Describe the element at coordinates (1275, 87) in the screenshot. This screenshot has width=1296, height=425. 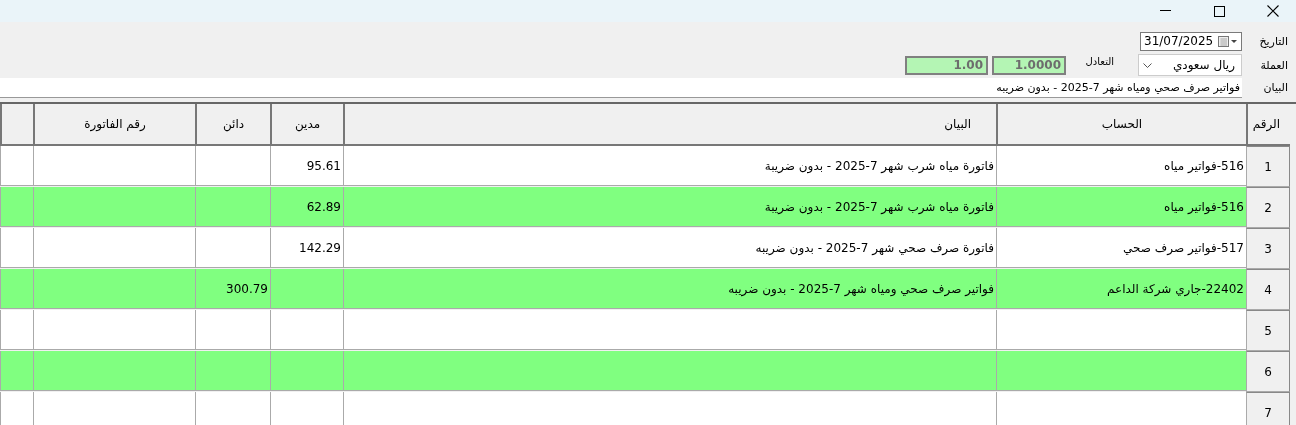
I see `field-label: البيان` at that location.